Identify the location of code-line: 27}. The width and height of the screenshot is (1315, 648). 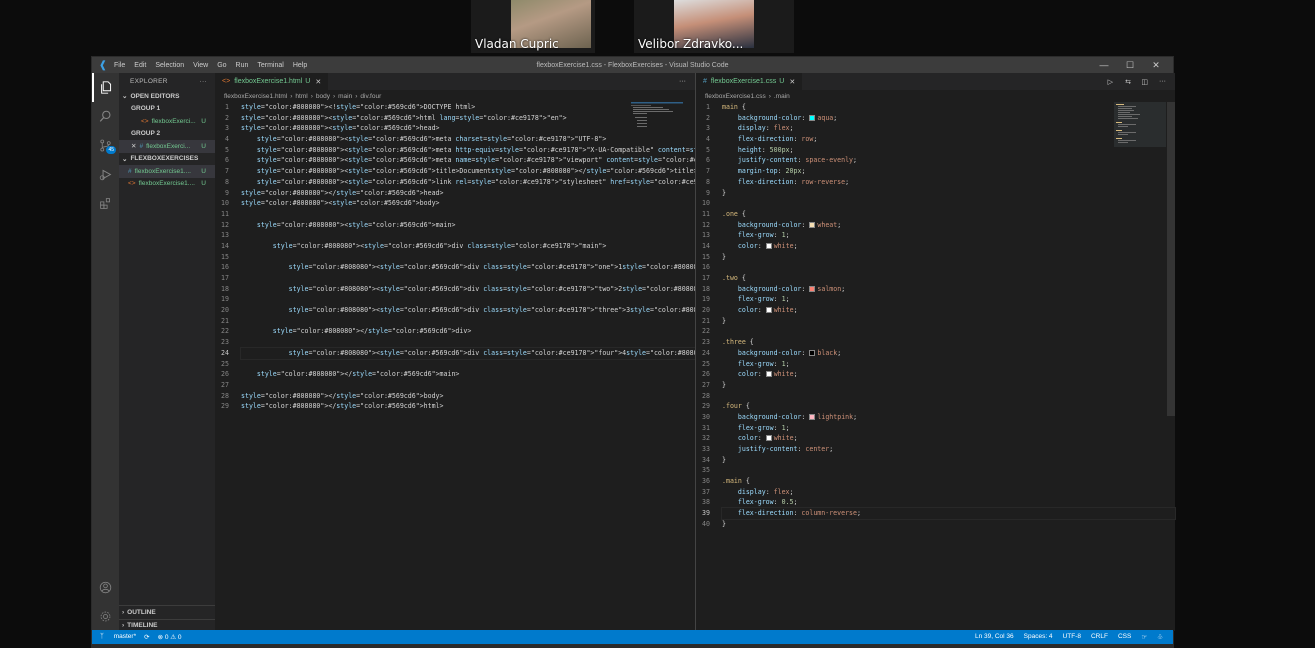
(935, 385).